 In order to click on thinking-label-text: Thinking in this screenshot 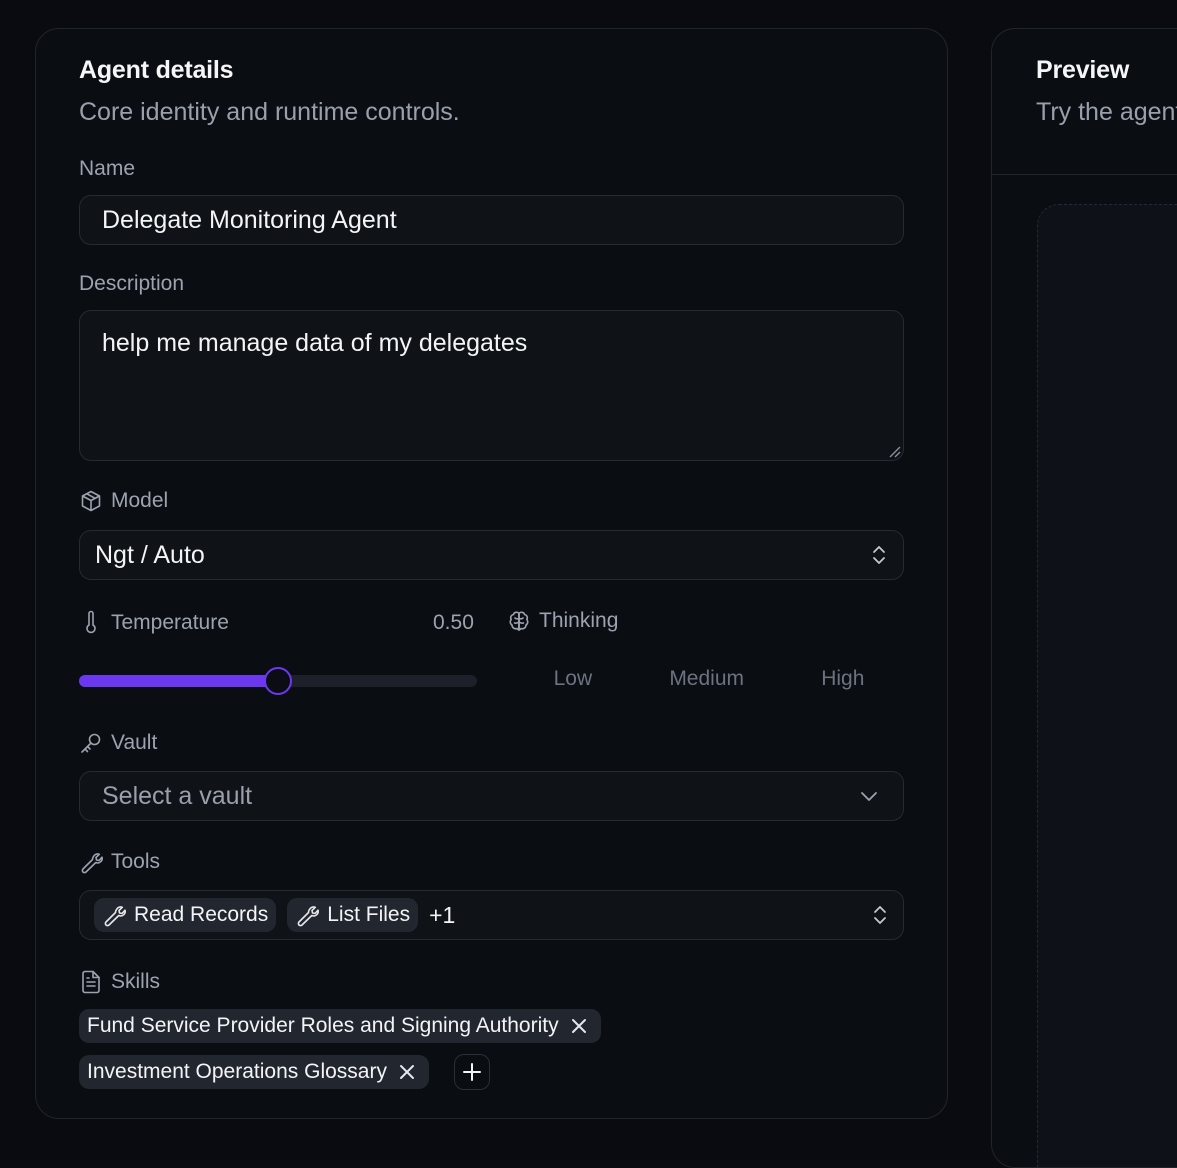, I will do `click(579, 620)`.